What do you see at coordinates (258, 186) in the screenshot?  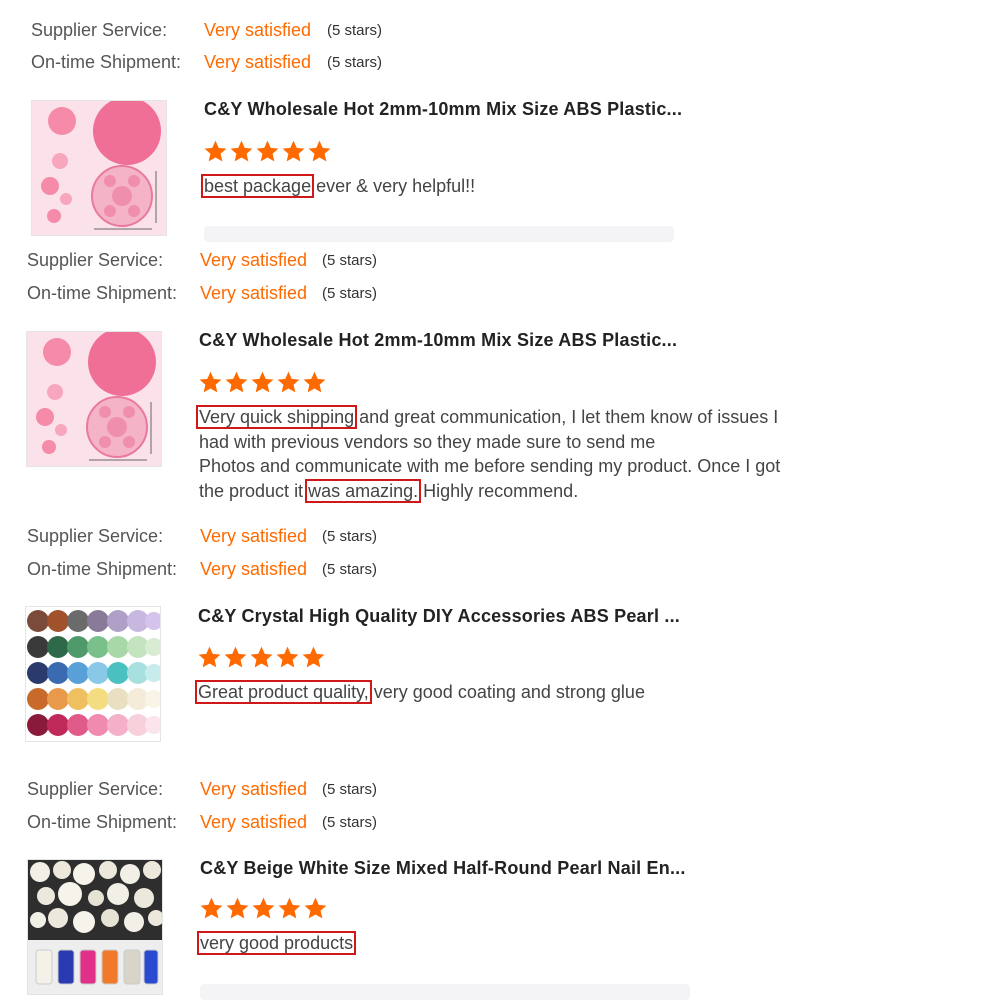 I see `highlighted-phrase: best package` at bounding box center [258, 186].